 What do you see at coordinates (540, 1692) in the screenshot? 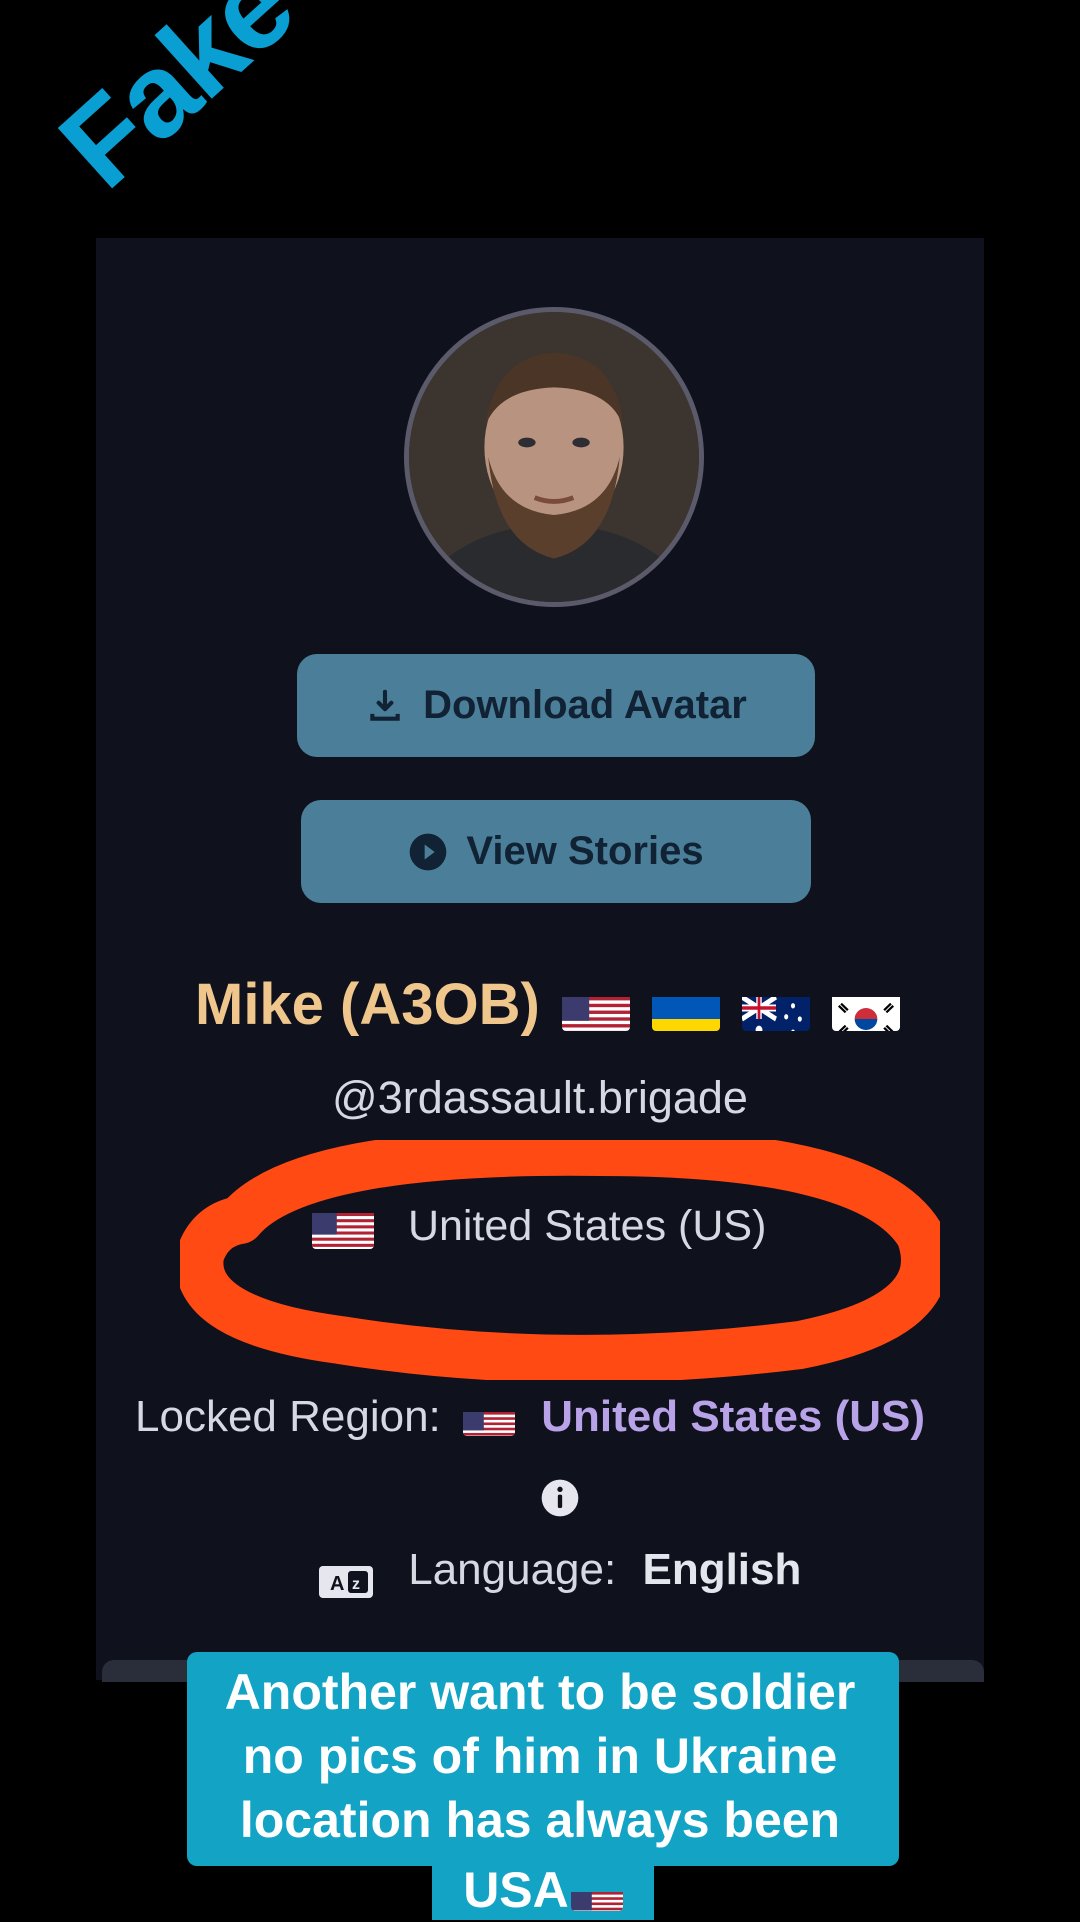
I see `caption-line-1: Another want to be soldier` at bounding box center [540, 1692].